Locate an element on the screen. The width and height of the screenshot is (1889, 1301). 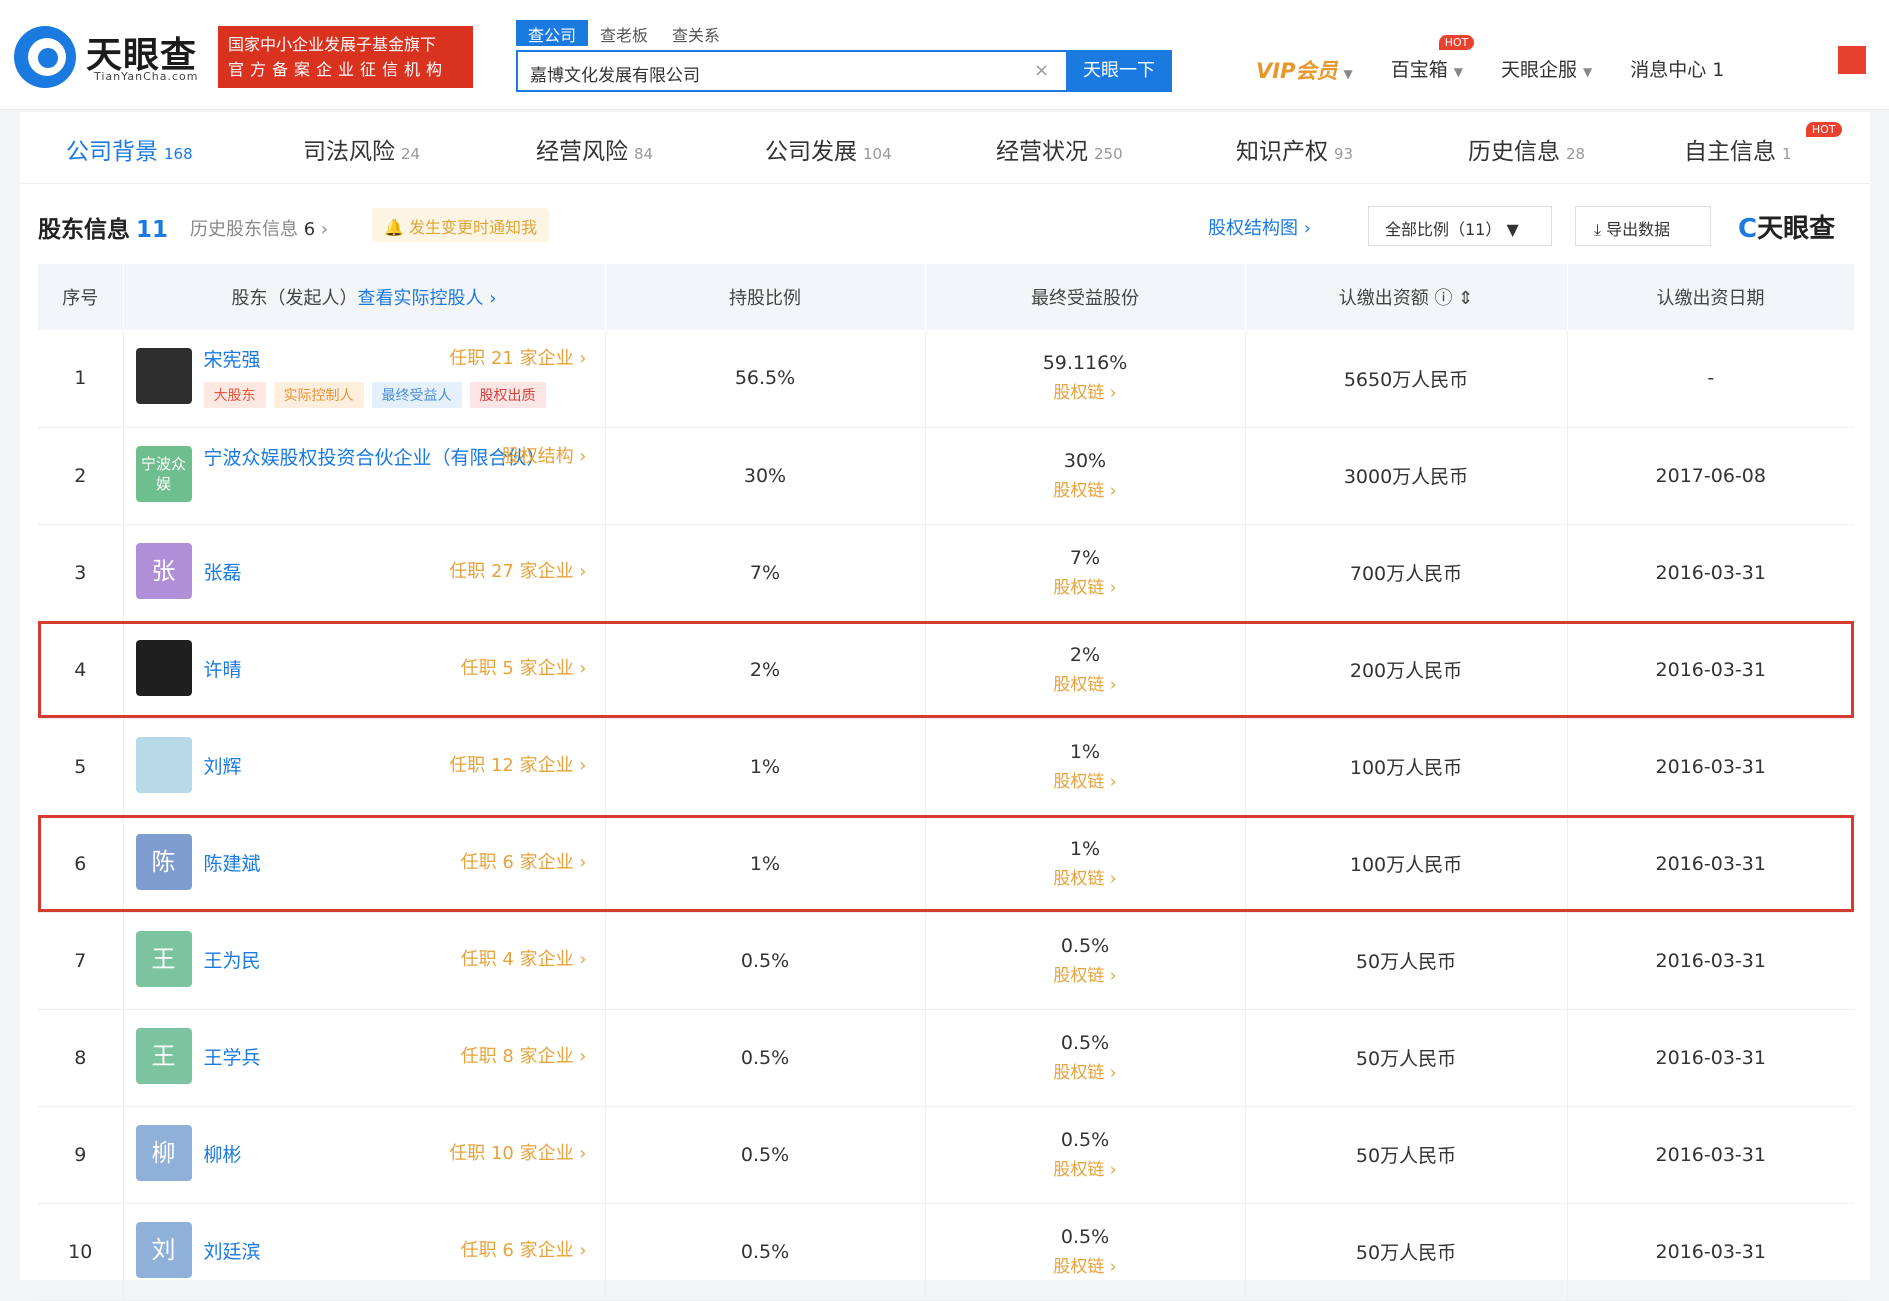
search-type-tabs: 查公司 查老板 查关系 is located at coordinates (624, 33).